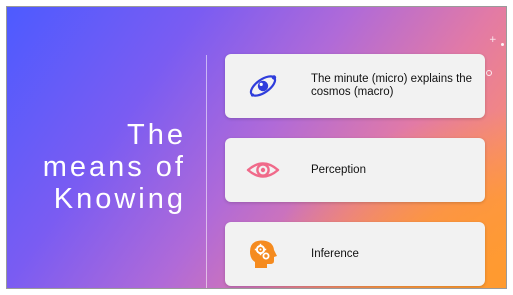  What do you see at coordinates (114, 167) in the screenshot?
I see `title-line-2: means of` at bounding box center [114, 167].